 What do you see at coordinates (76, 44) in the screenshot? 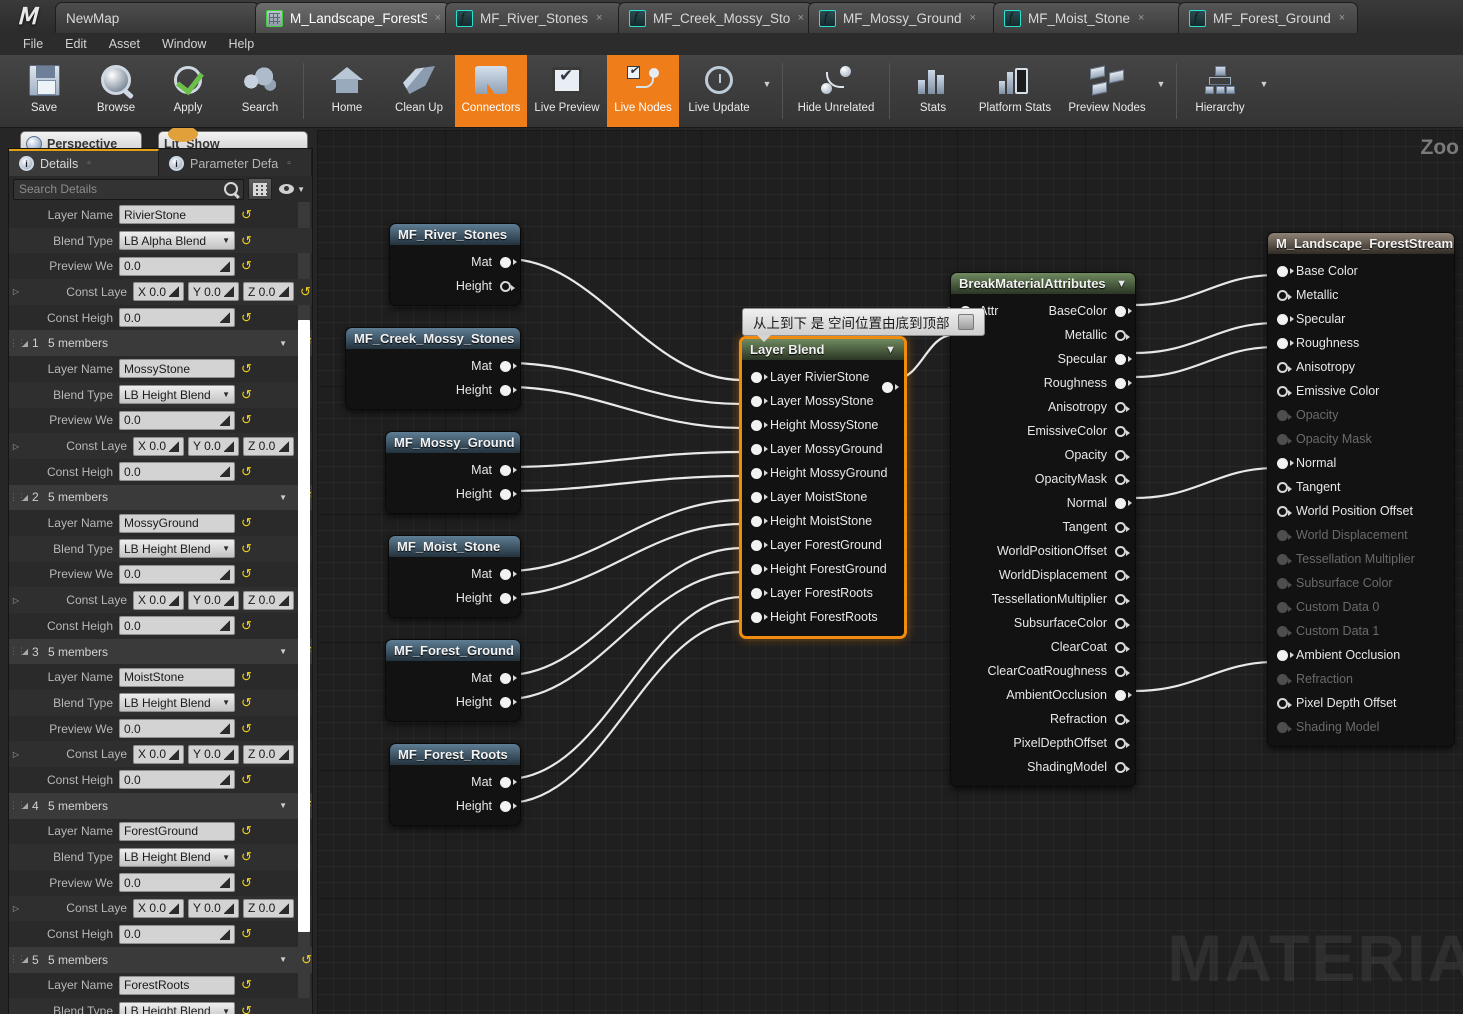
I see `menu-item-edit: Edit` at bounding box center [76, 44].